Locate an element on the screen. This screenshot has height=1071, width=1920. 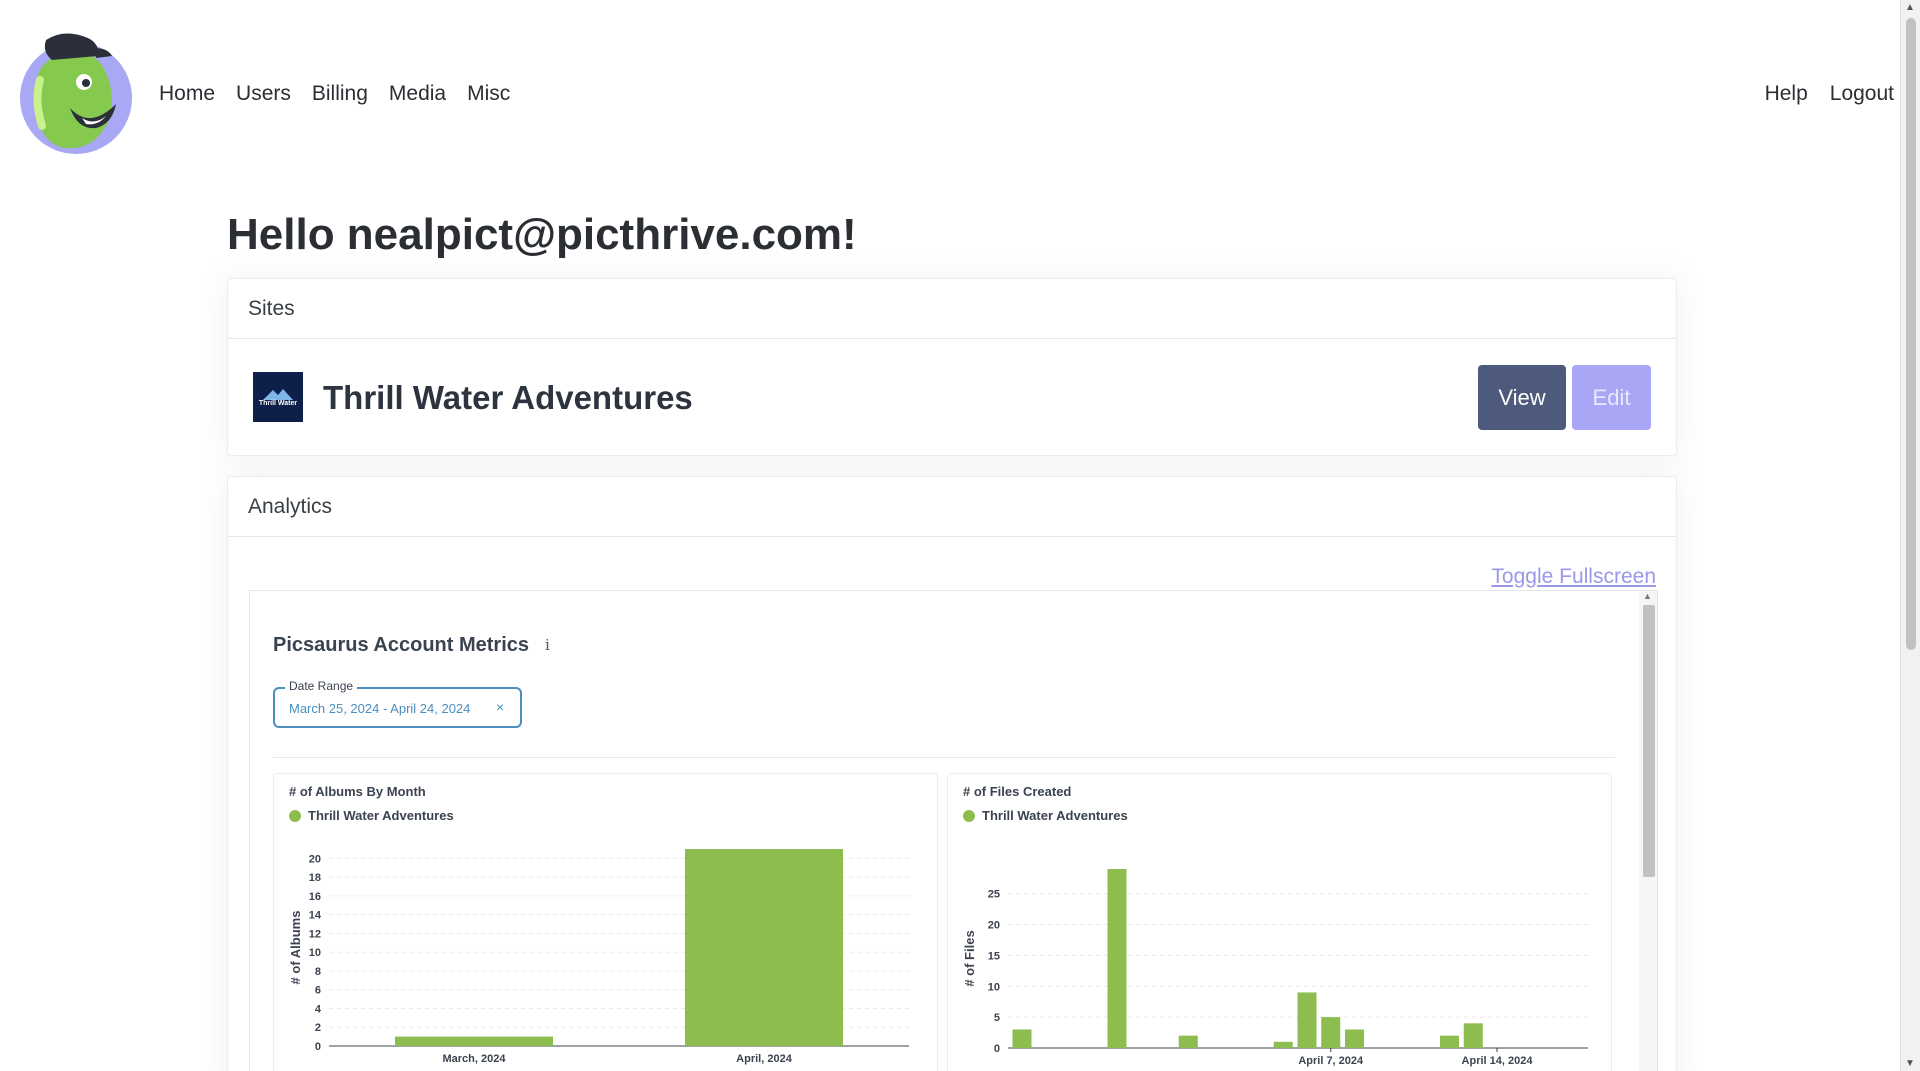
x-tick-label: March, 2024 is located at coordinates (475, 1059).